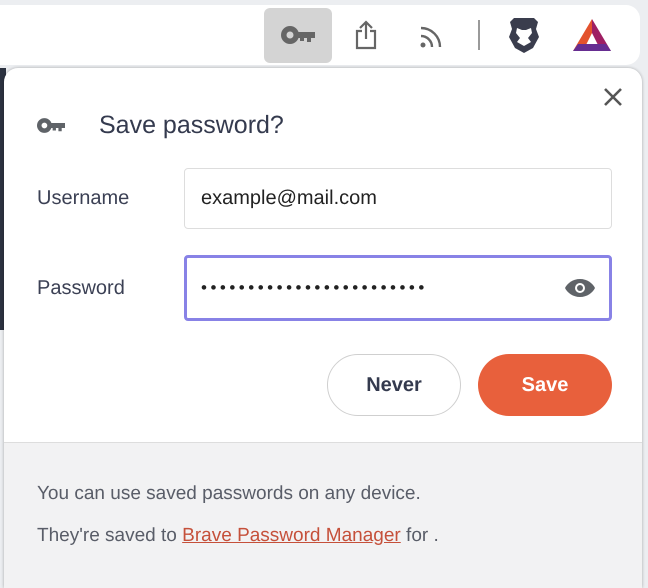 This screenshot has width=648, height=588. I want to click on input-field: ••••••••••••••••••••••••, so click(398, 288).